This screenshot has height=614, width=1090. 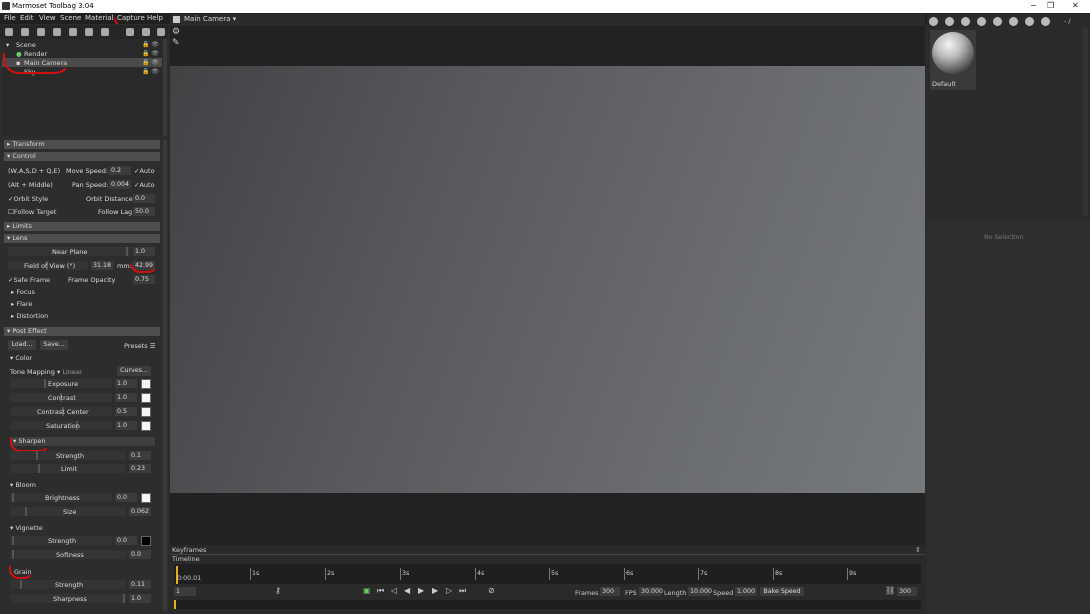 What do you see at coordinates (82, 226) in the screenshot?
I see `section-limits: ▸ Limits` at bounding box center [82, 226].